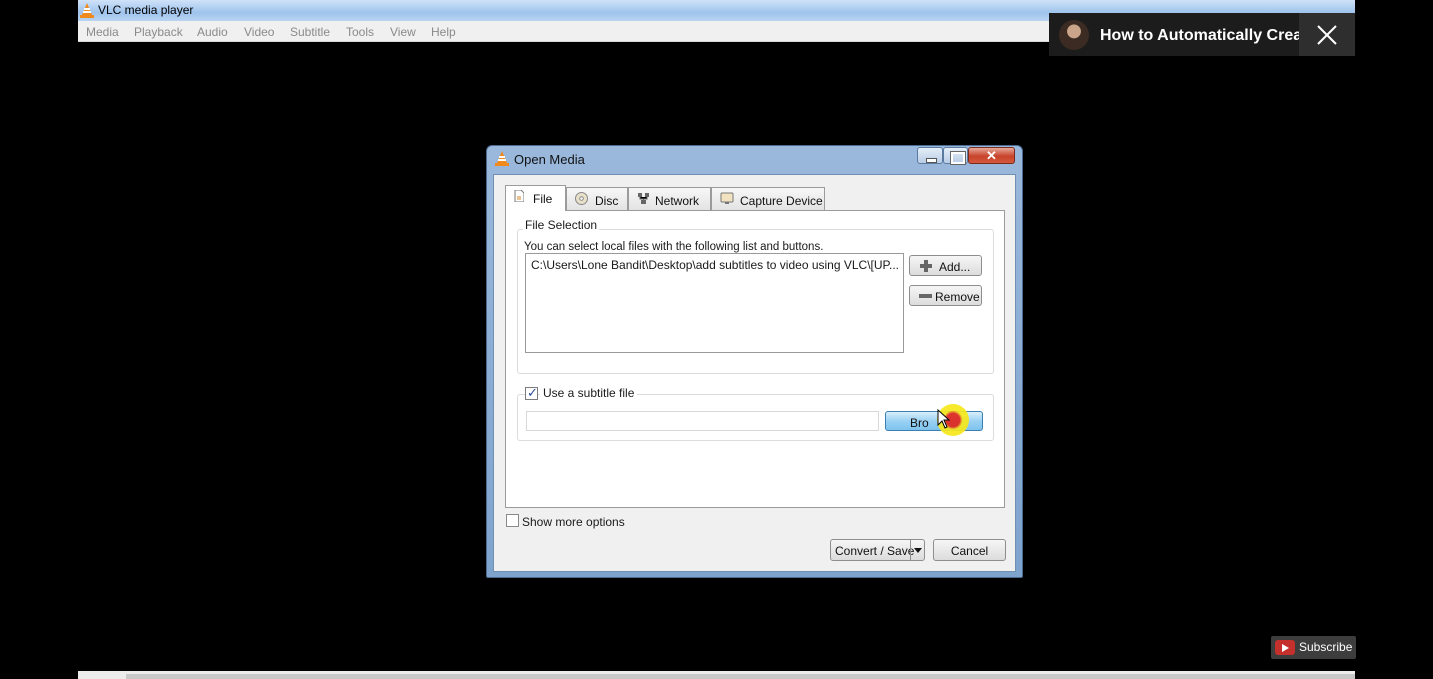 The height and width of the screenshot is (679, 1433). I want to click on cancel-button: Cancel, so click(969, 550).